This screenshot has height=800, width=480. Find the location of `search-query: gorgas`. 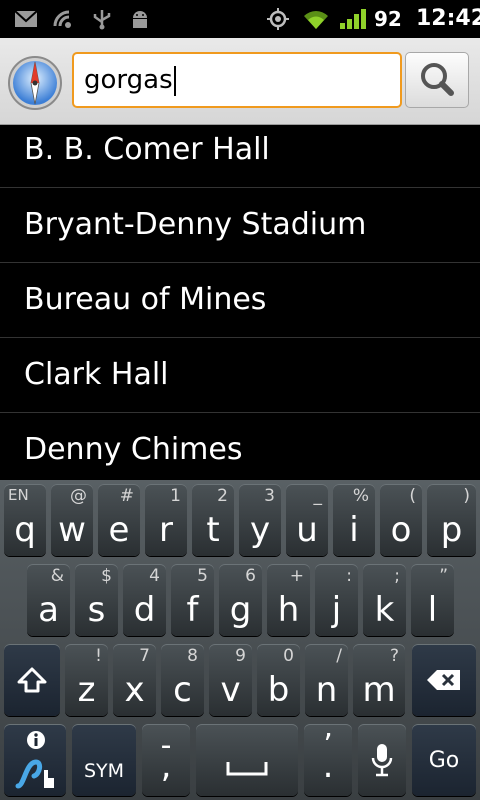

search-query: gorgas is located at coordinates (128, 80).